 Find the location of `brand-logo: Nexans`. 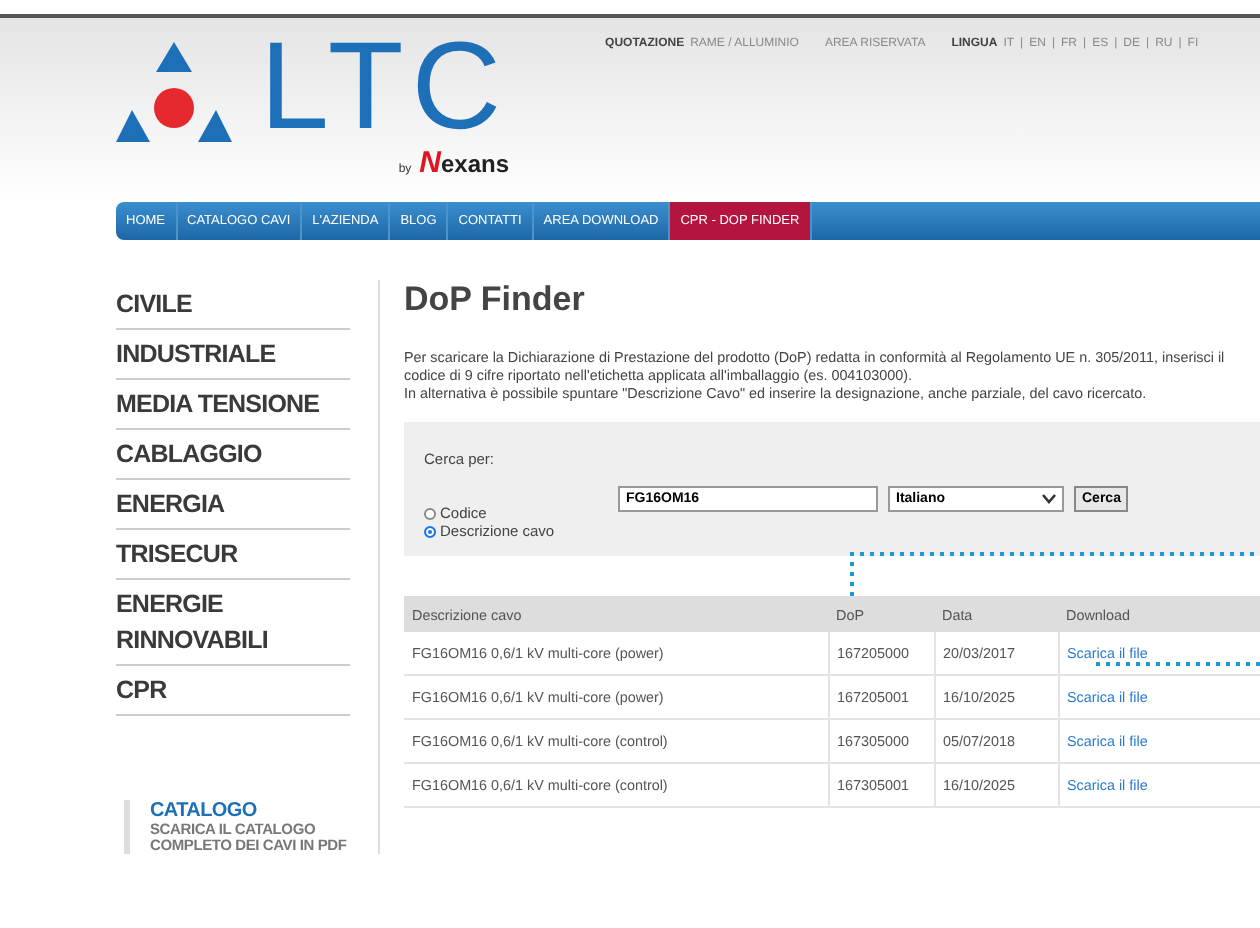

brand-logo: Nexans is located at coordinates (464, 163).